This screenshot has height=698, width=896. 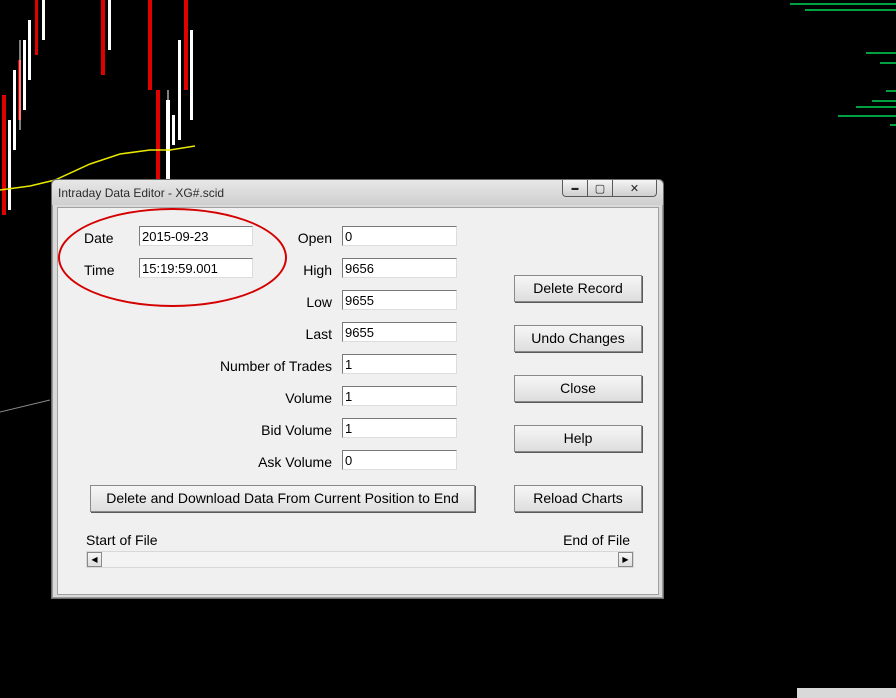 I want to click on high-label: High, so click(x=317, y=270).